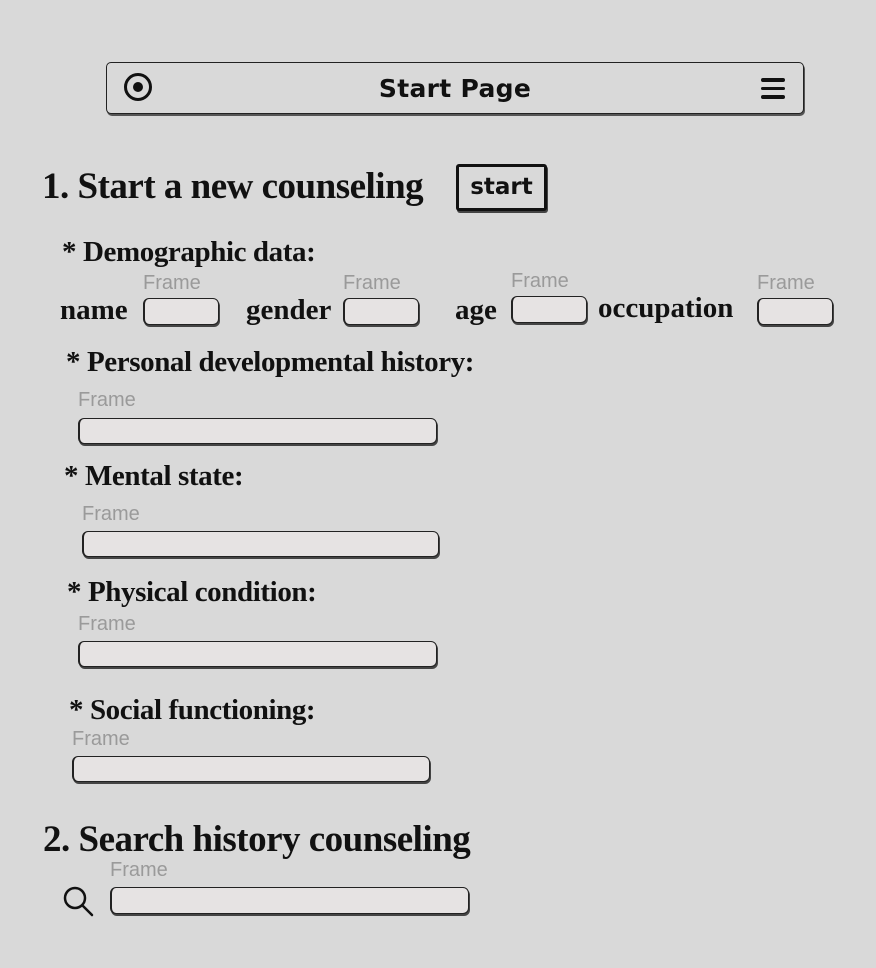 This screenshot has width=876, height=968. Describe the element at coordinates (233, 186) in the screenshot. I see `section-new-counseling-title: 1. Start a new counseling` at that location.